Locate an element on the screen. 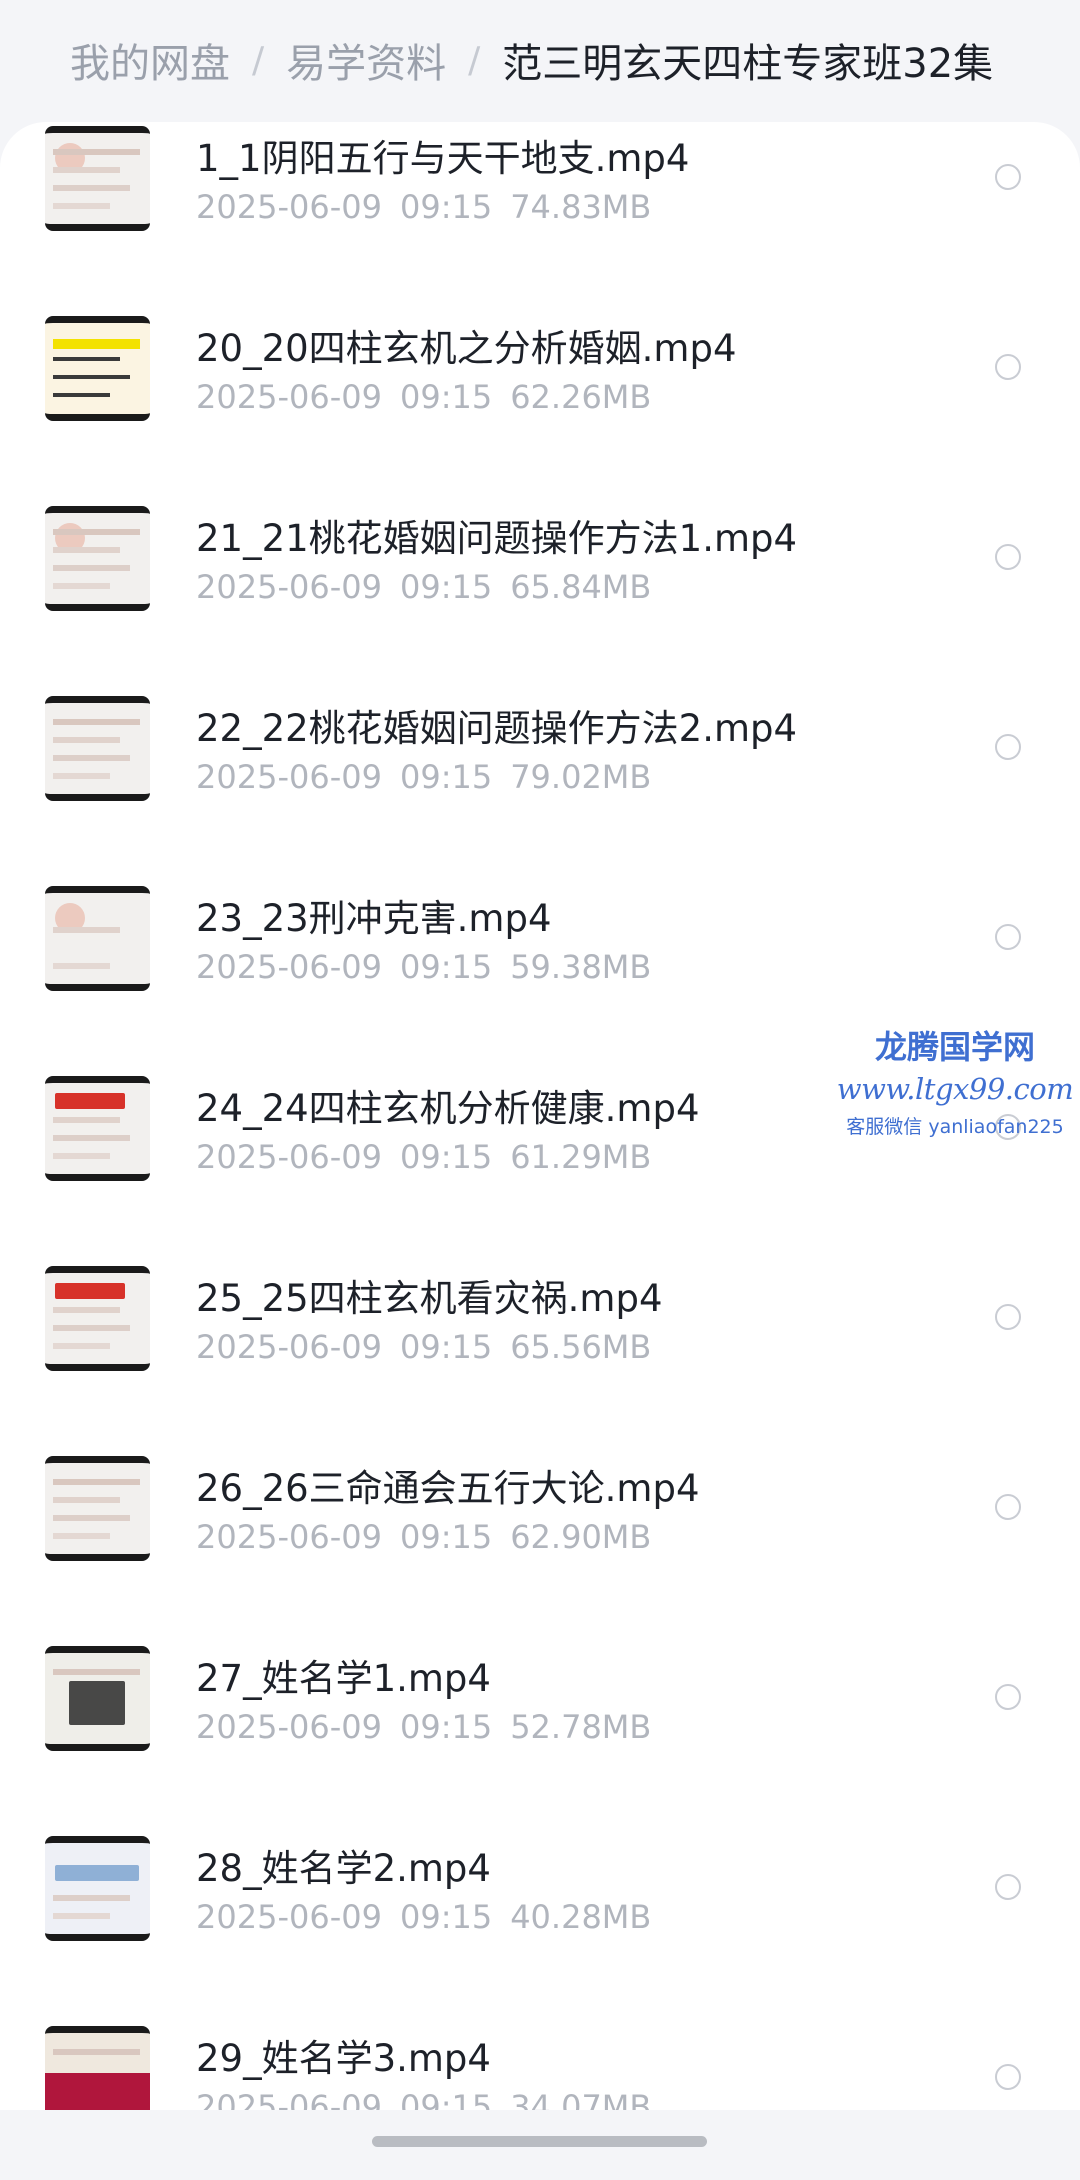  file-size: 52.78MB is located at coordinates (581, 1727).